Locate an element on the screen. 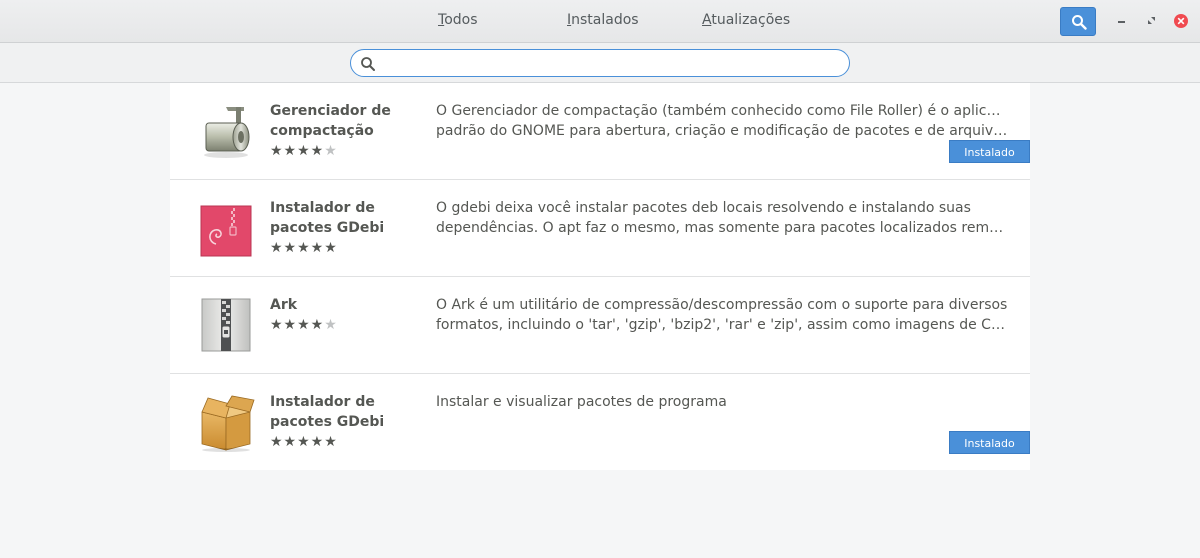  zip-archive-icon is located at coordinates (226, 325).